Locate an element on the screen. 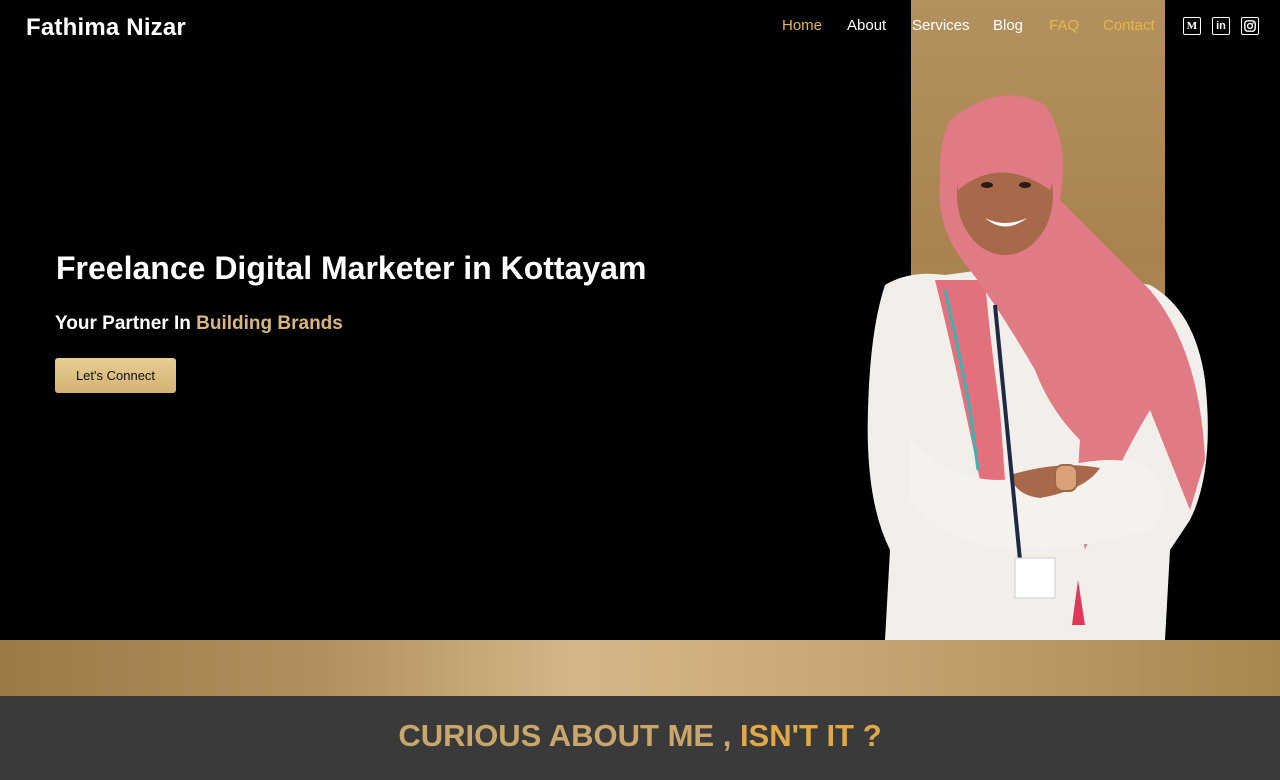 Image resolution: width=1280 pixels, height=780 pixels. linkedin-glyph: in is located at coordinates (1221, 26).